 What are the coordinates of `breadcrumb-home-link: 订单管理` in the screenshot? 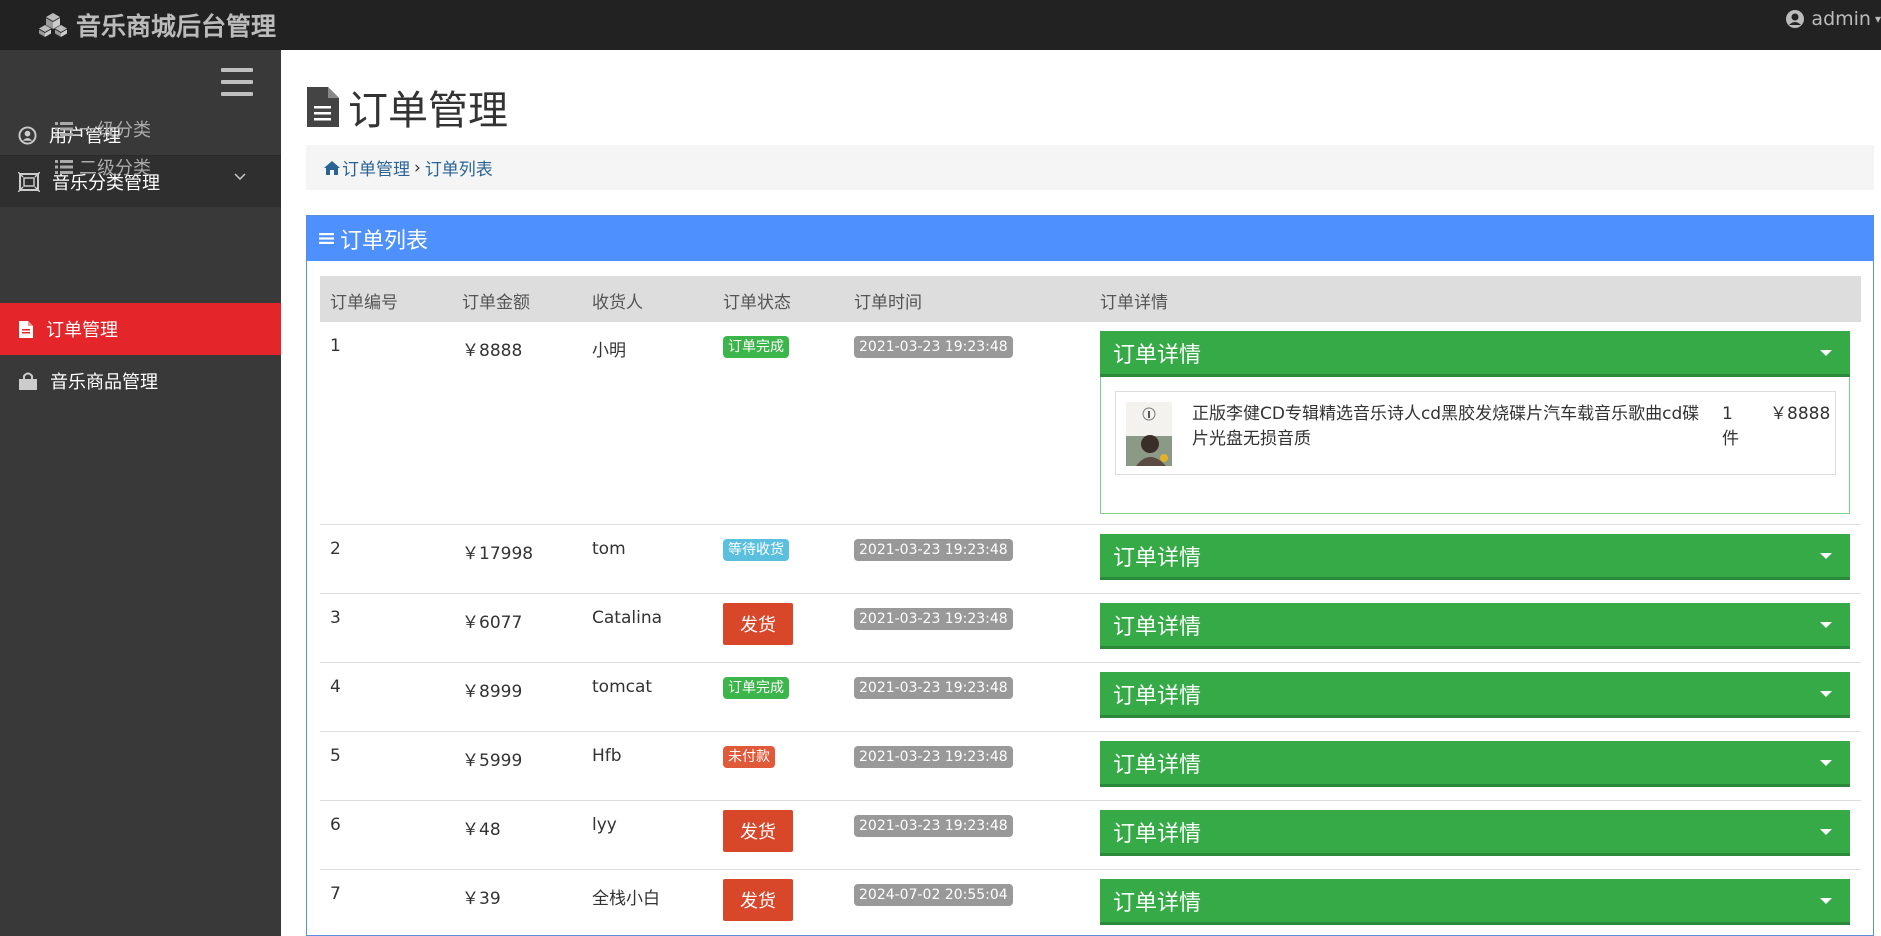 It's located at (376, 167).